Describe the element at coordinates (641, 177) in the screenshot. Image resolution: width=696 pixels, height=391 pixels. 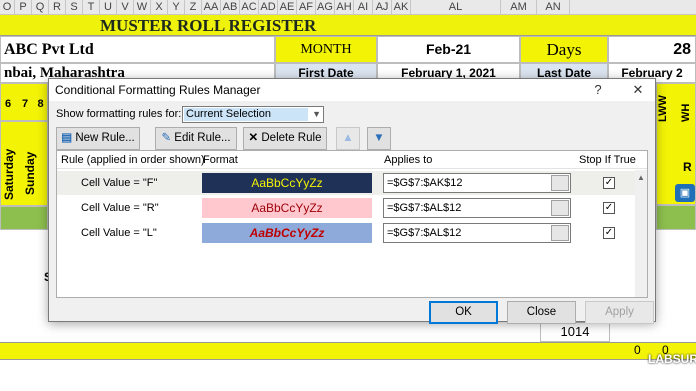
I see `scroll-up-icon: ▲` at that location.